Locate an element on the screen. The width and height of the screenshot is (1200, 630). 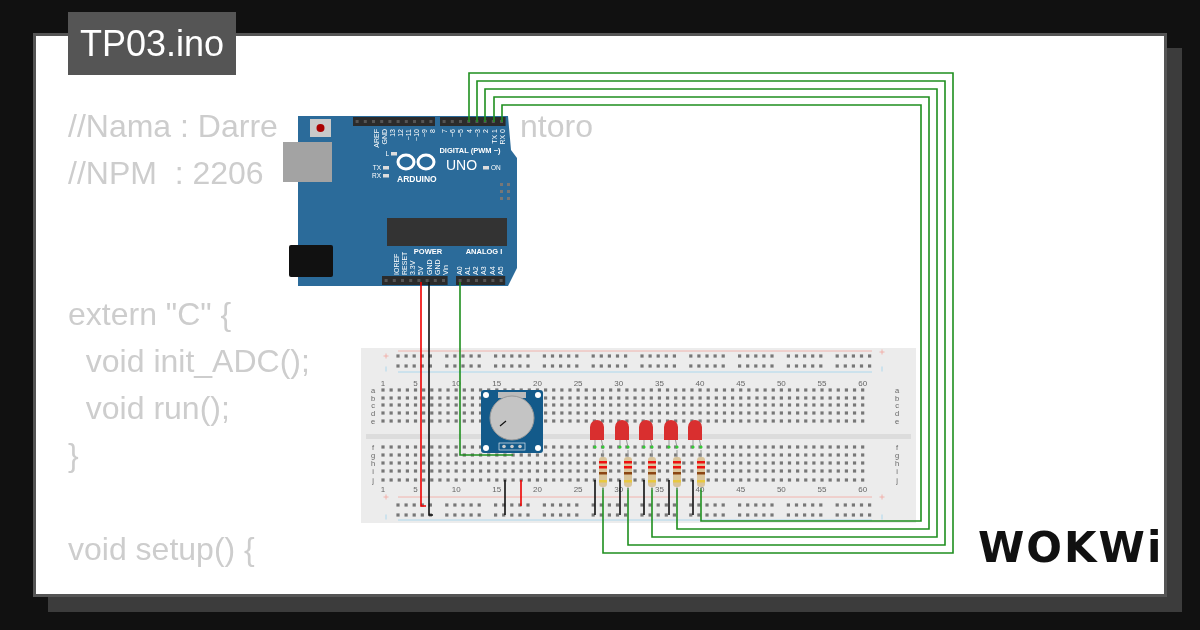
code-line: } is located at coordinates (73, 454).